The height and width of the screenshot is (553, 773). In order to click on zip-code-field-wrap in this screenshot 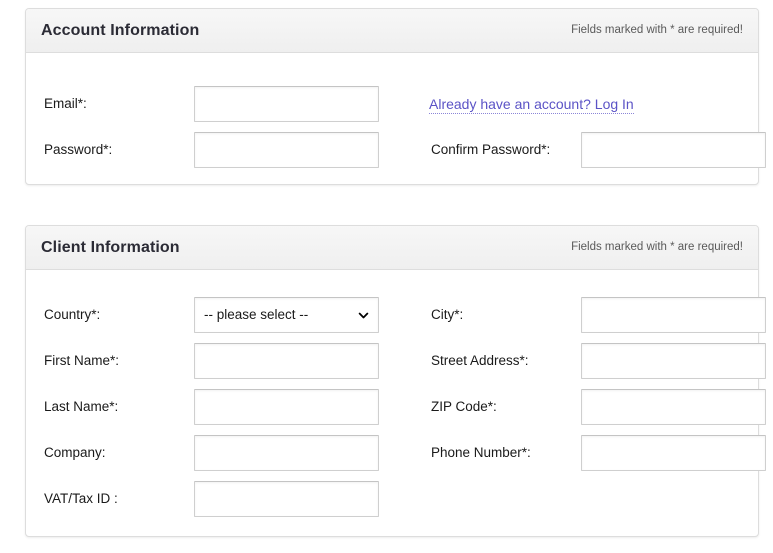, I will do `click(673, 407)`.